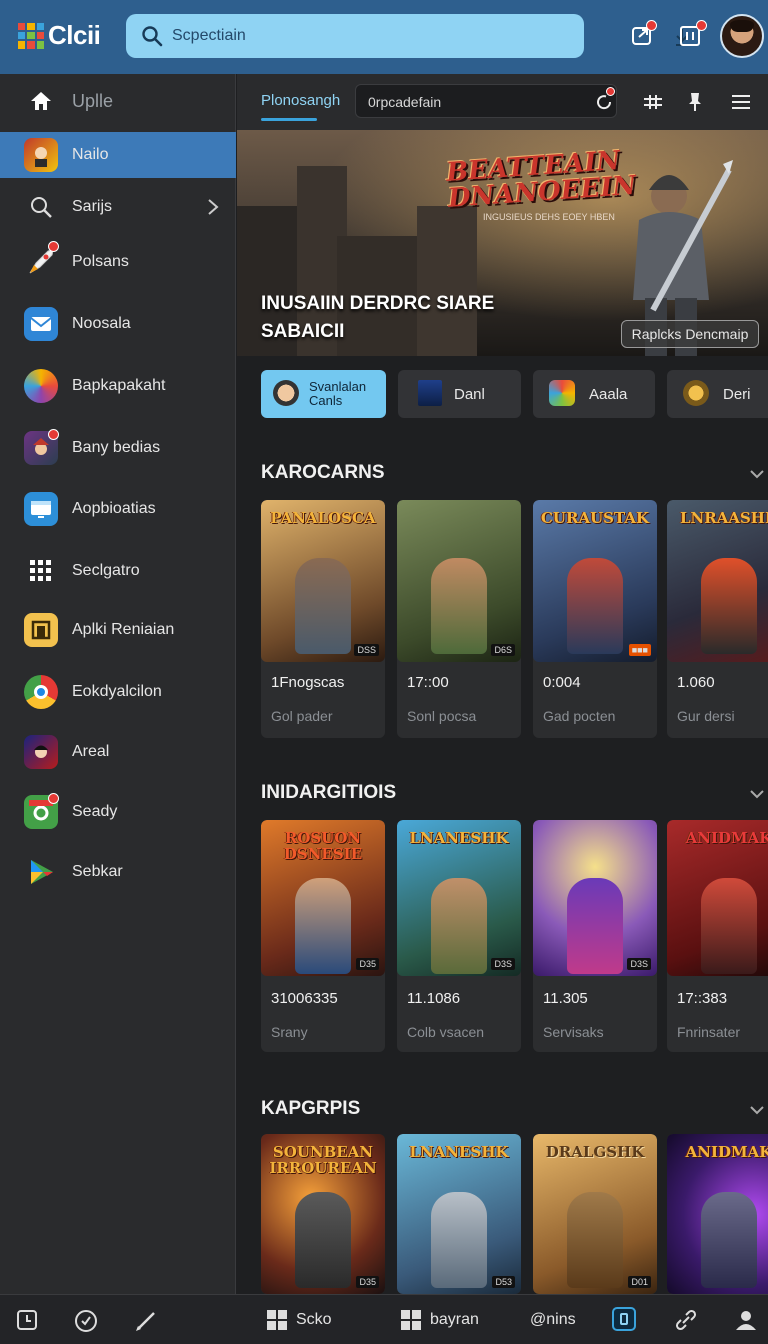  Describe the element at coordinates (352, 36) in the screenshot. I see `search-input` at that location.